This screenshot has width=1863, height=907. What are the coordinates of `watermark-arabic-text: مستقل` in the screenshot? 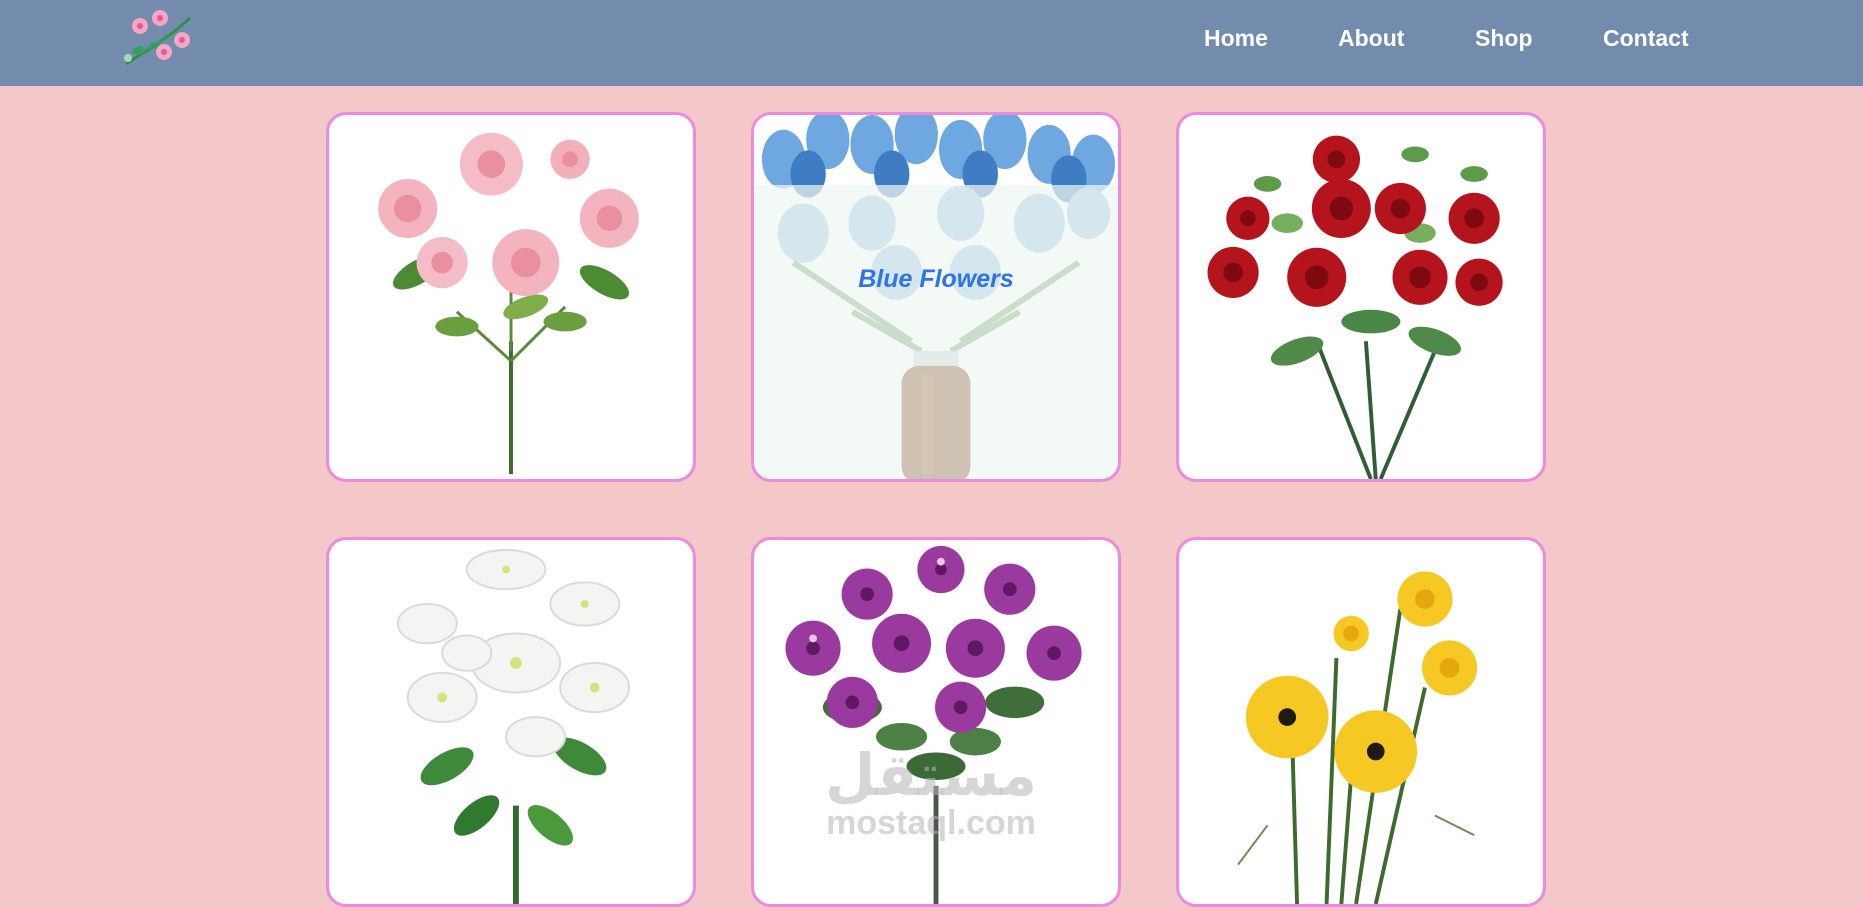 It's located at (931, 775).